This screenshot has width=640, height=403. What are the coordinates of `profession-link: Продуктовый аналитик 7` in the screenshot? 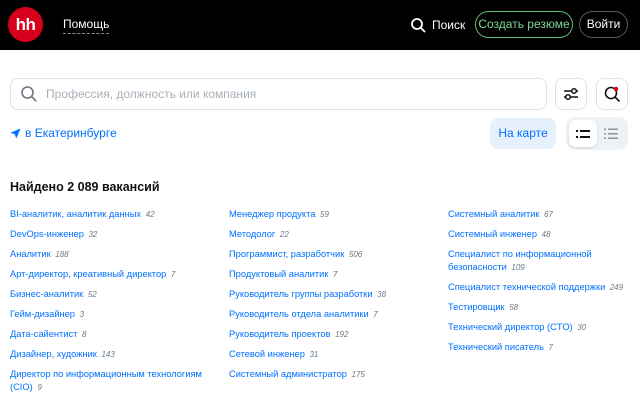 It's located at (331, 274).